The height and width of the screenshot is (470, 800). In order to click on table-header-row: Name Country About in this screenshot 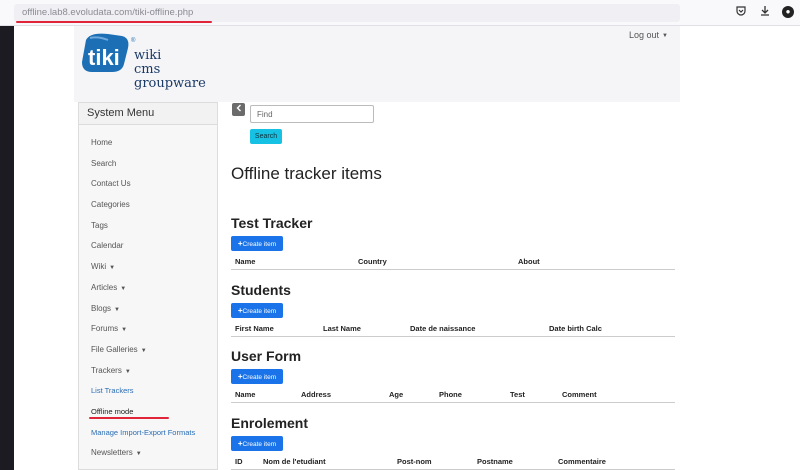, I will do `click(453, 262)`.